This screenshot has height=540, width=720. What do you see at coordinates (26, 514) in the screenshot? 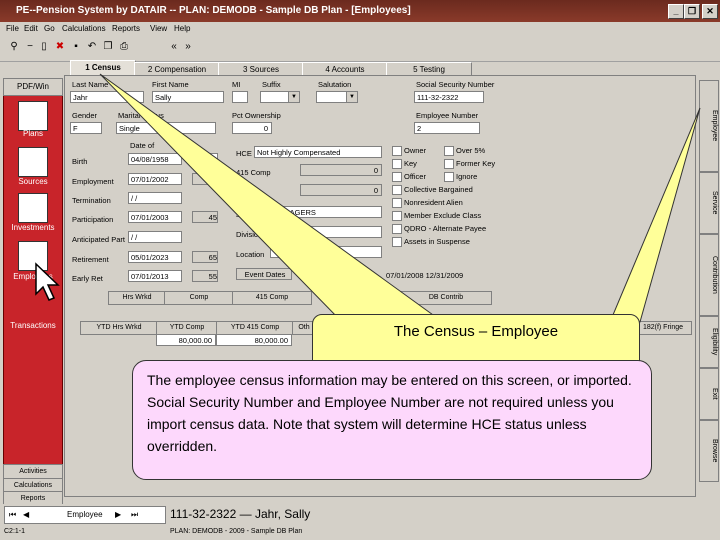
I see `nav-prev-icon: ◀` at bounding box center [26, 514].